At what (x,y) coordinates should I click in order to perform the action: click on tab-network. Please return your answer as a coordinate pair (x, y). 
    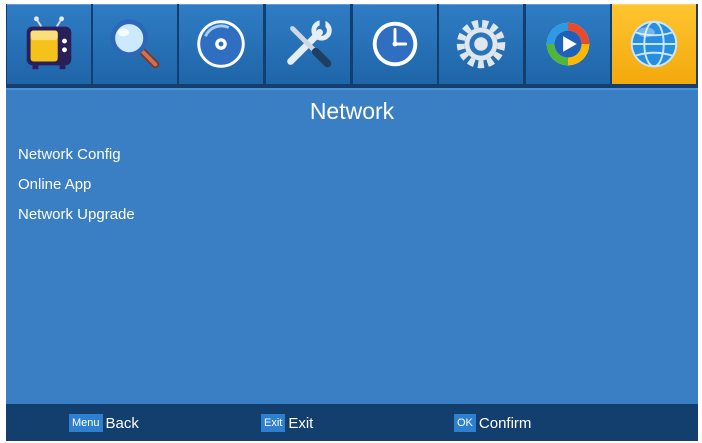
    Looking at the image, I should click on (654, 44).